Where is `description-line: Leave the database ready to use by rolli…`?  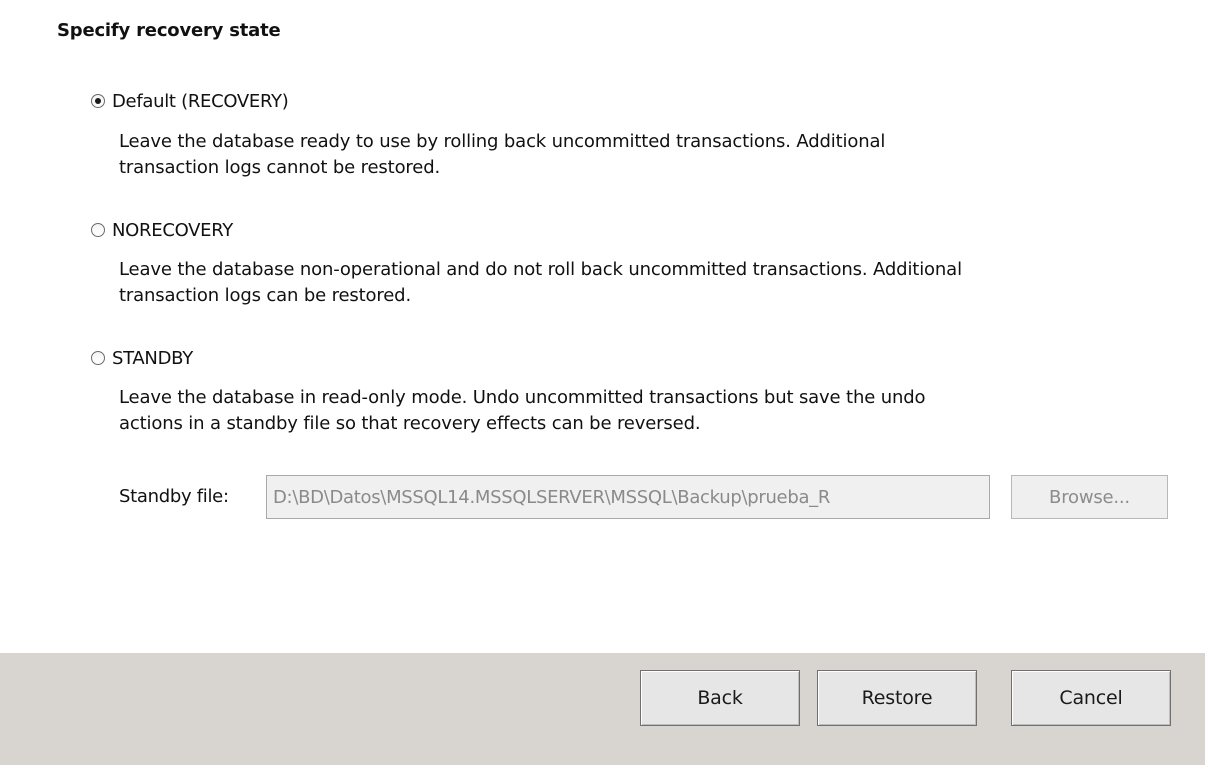 description-line: Leave the database ready to use by rolli… is located at coordinates (502, 141).